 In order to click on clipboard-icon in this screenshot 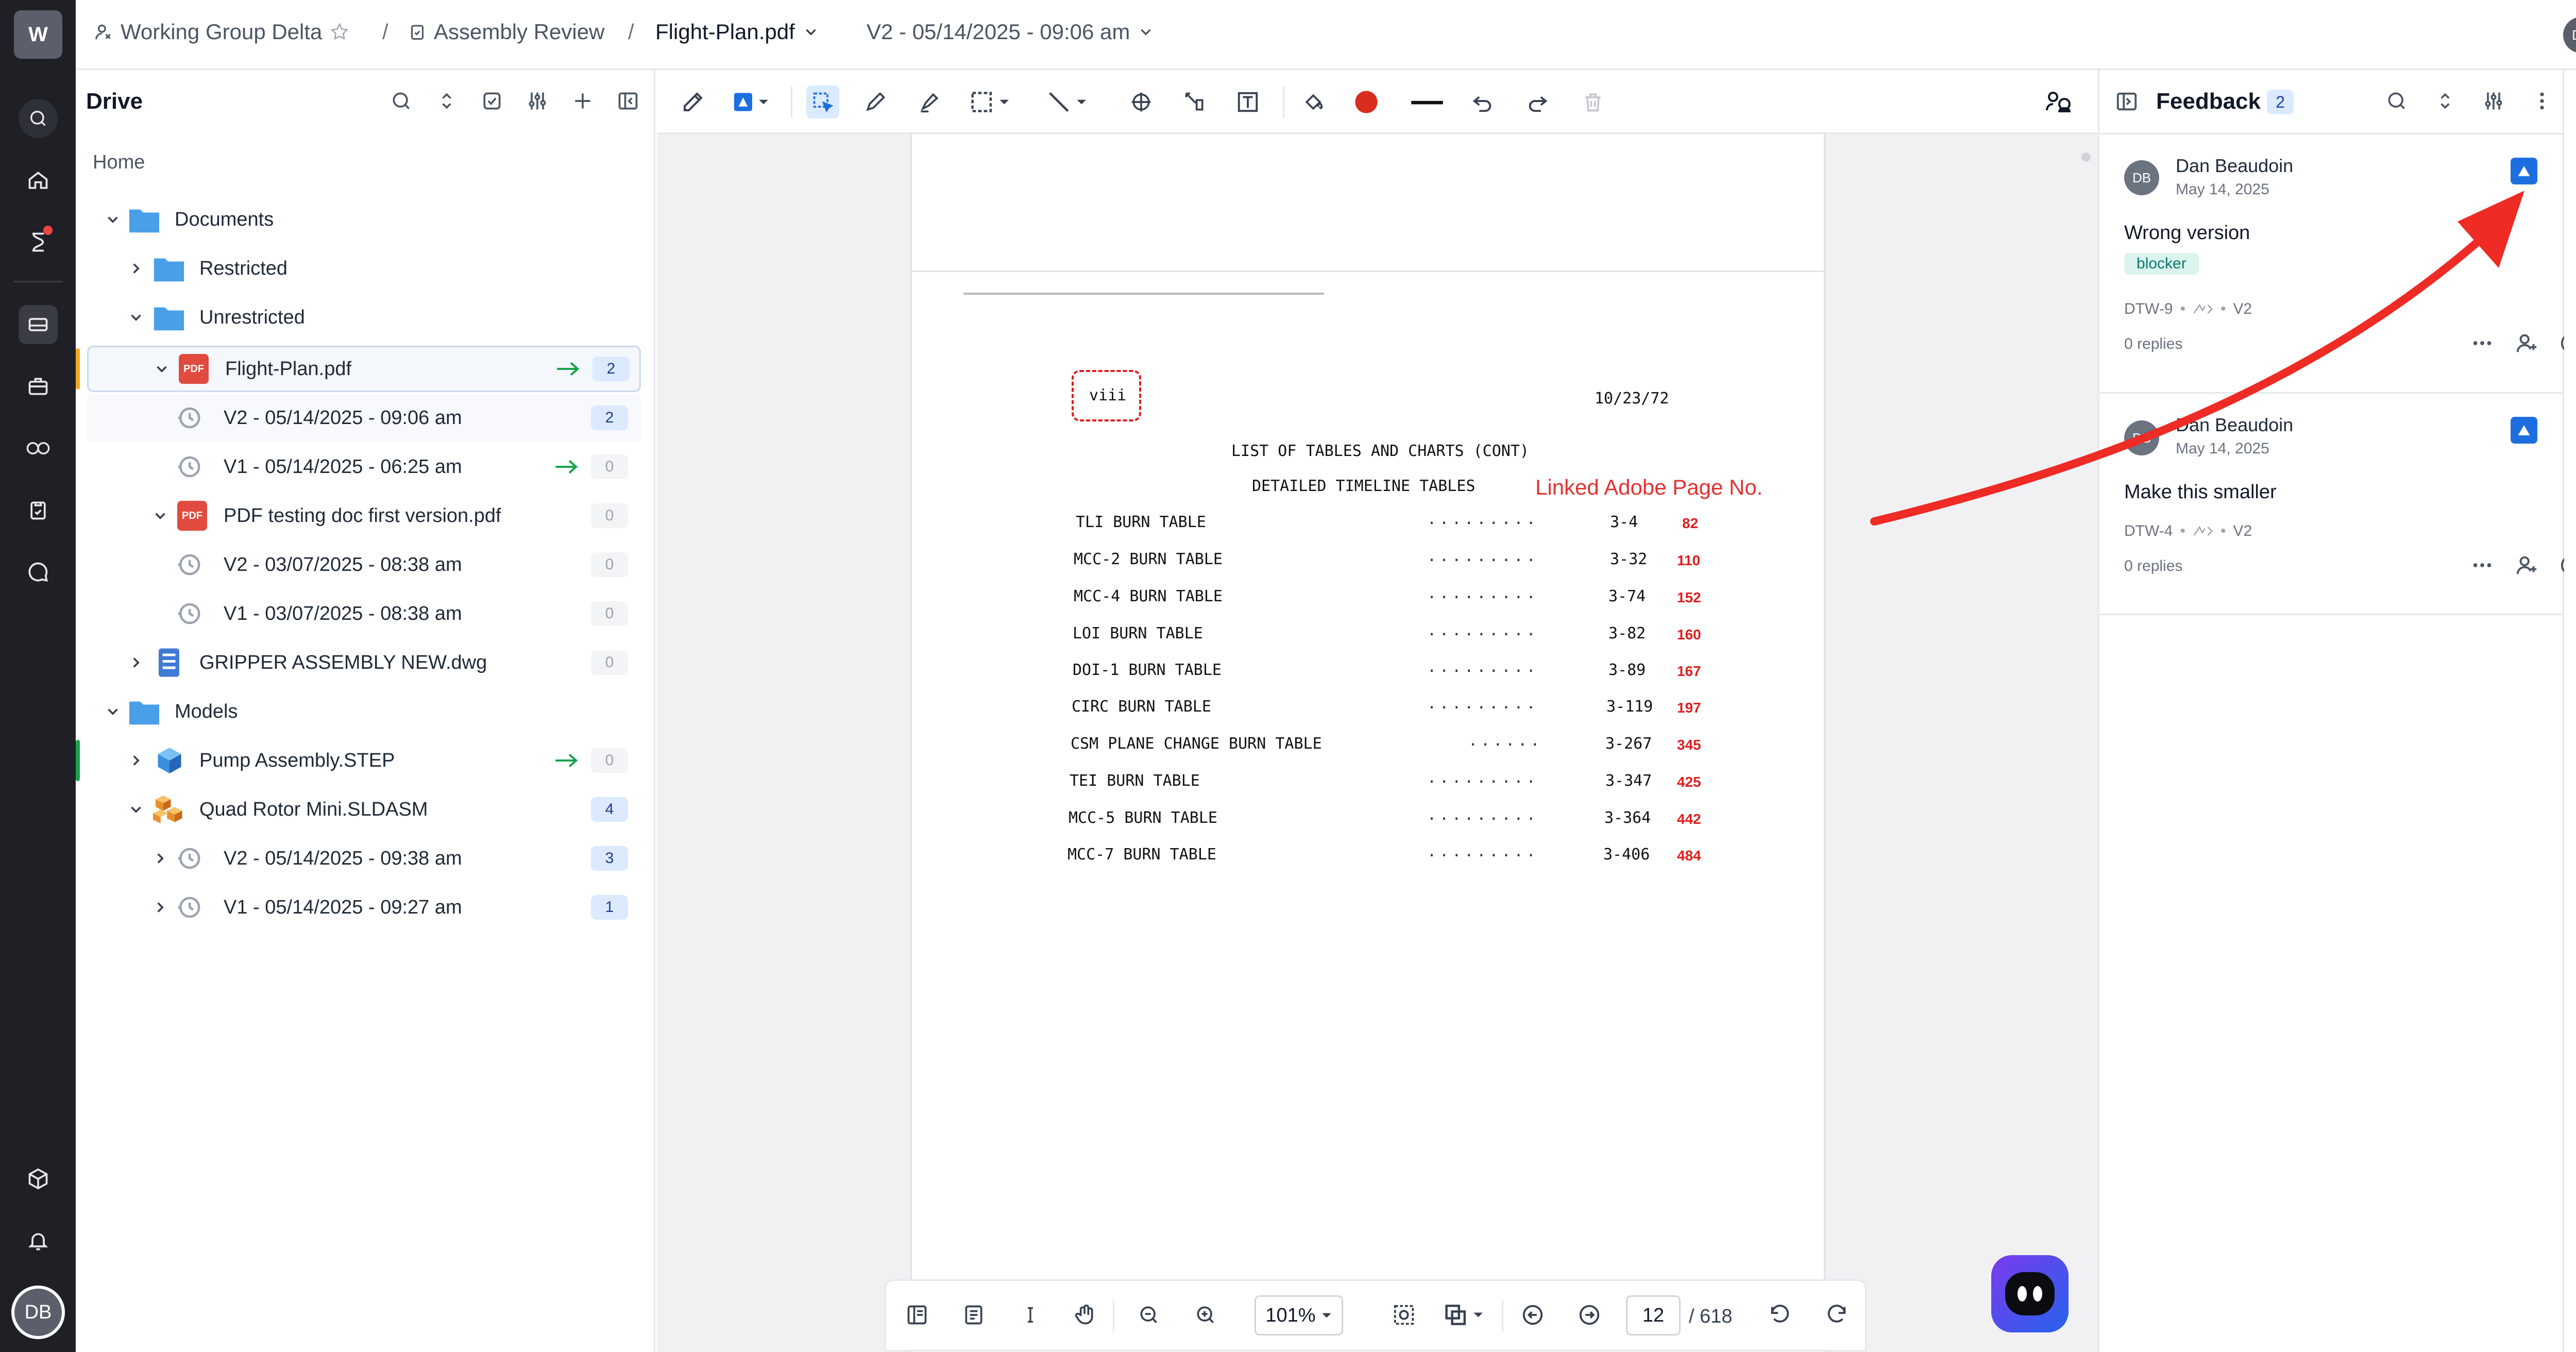, I will do `click(38, 510)`.